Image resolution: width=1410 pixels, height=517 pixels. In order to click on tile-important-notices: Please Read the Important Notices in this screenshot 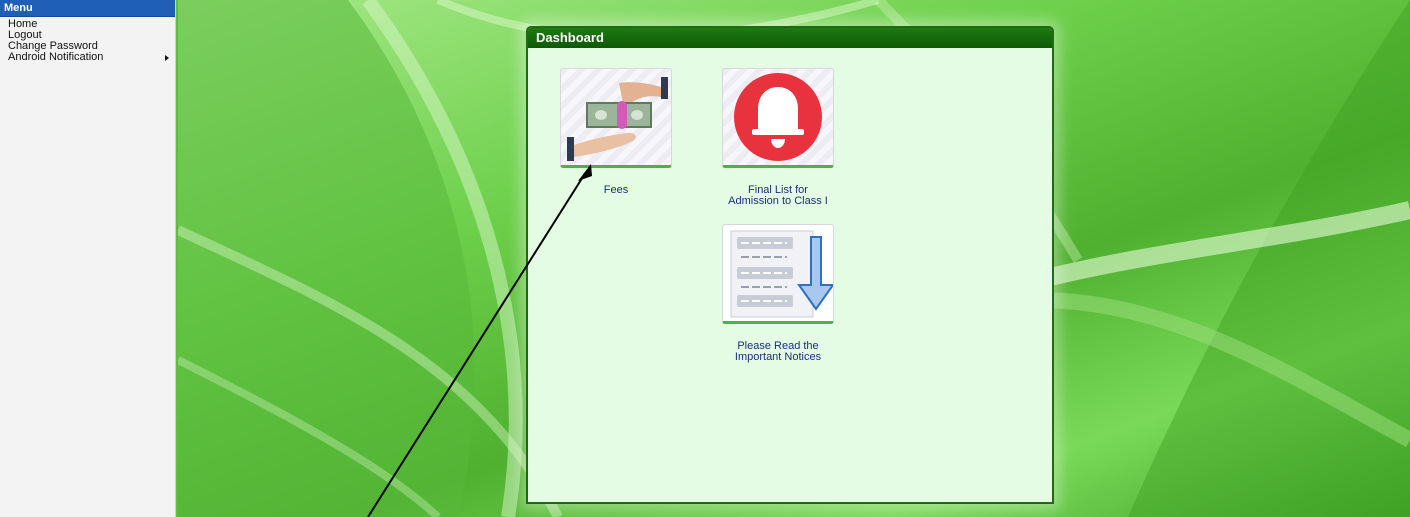, I will do `click(778, 293)`.